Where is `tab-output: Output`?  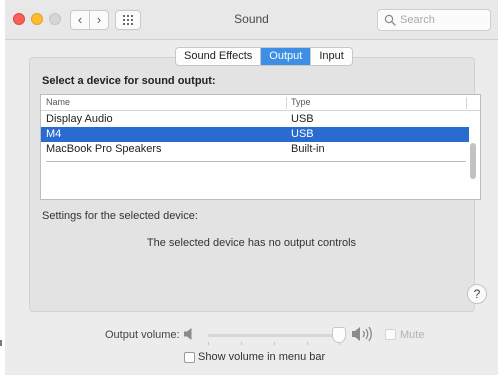
tab-output: Output is located at coordinates (286, 56).